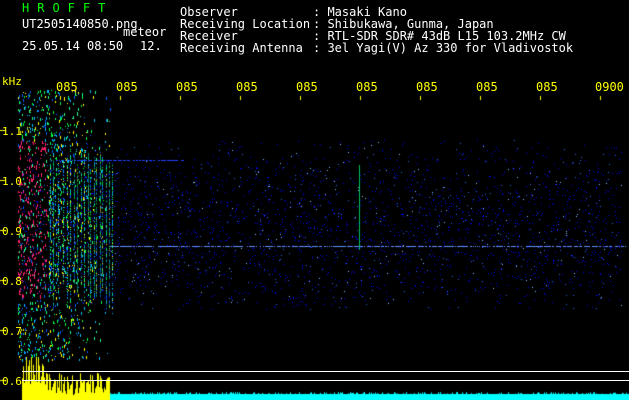 Image resolution: width=629 pixels, height=400 pixels. I want to click on y-axis-unit: kHz, so click(12, 81).